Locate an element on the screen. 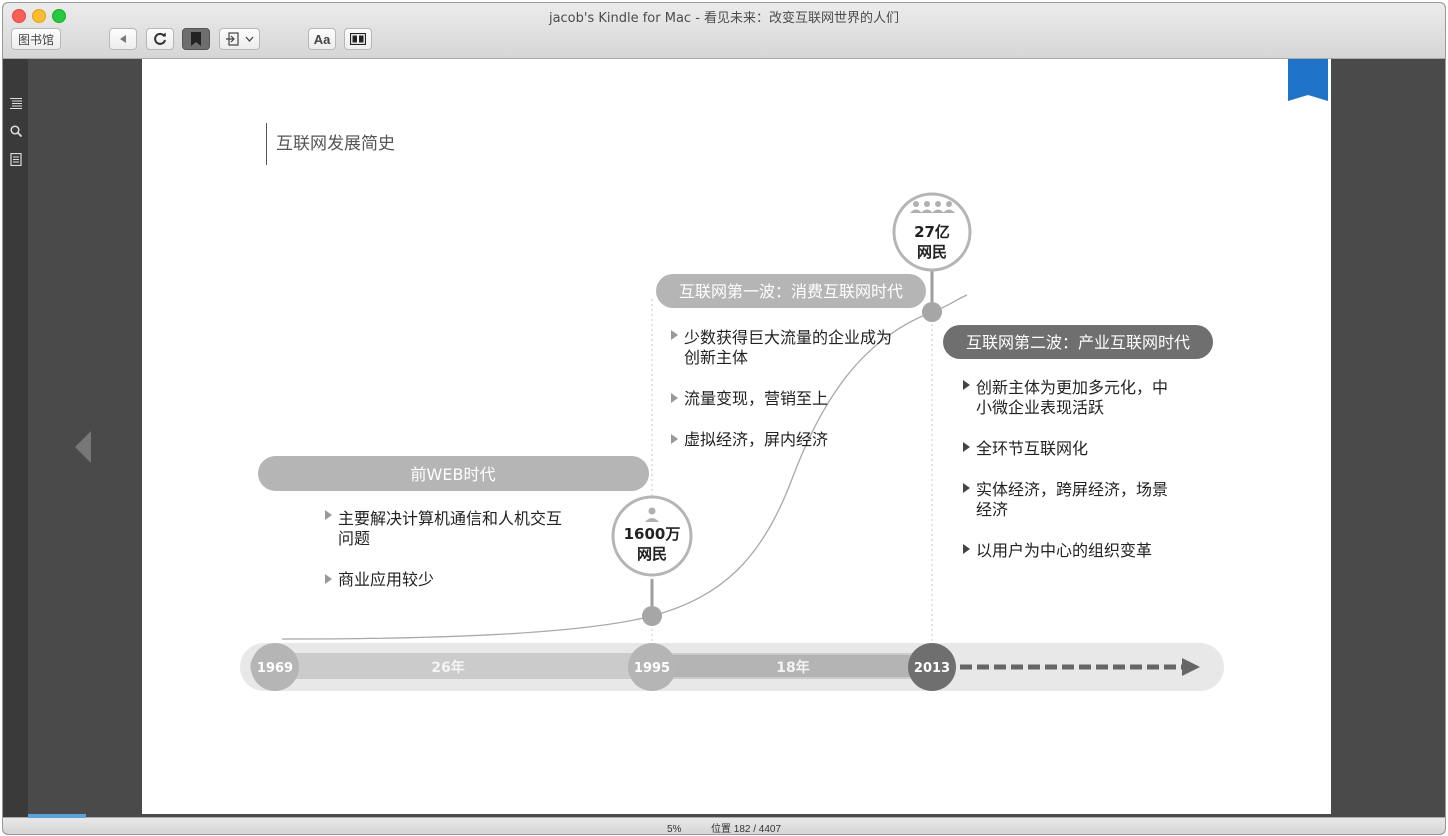 This screenshot has width=1448, height=836. era-label-pre-web: 前WEB时代 is located at coordinates (453, 474).